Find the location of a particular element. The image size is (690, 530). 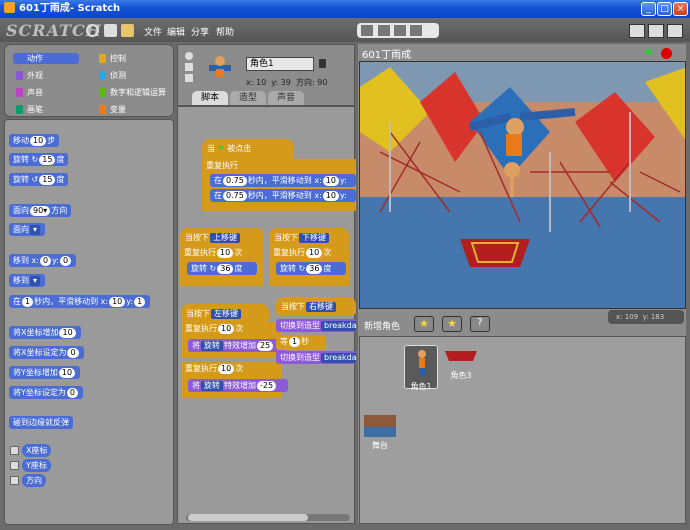

goto-block: 移到 ▾ is located at coordinates (27, 280).